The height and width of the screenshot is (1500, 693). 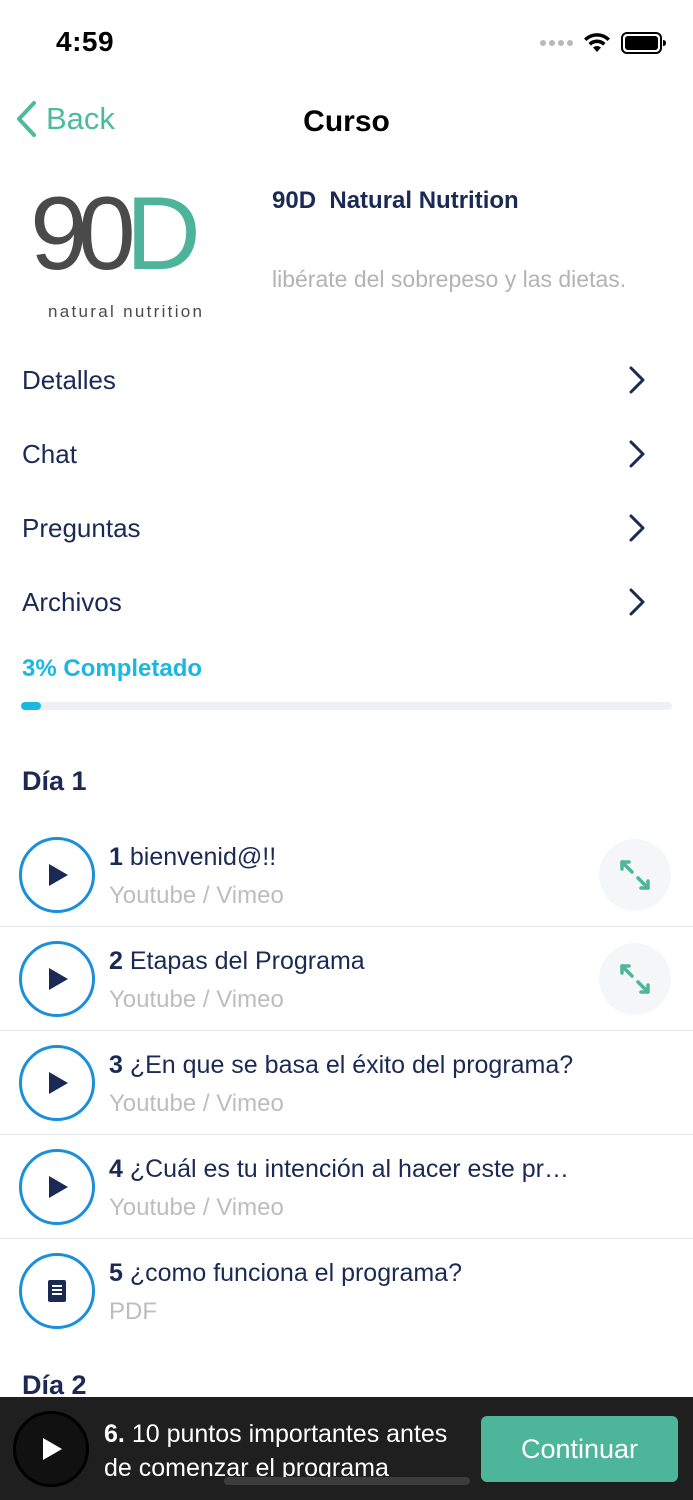 I want to click on menu-item-preguntas: Preguntas, so click(x=346, y=528).